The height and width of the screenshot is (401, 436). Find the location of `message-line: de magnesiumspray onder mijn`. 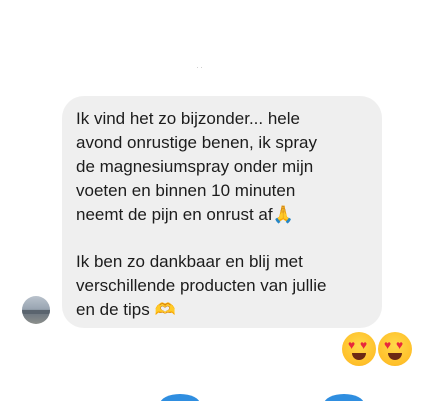

message-line: de magnesiumspray onder mijn is located at coordinates (195, 166).